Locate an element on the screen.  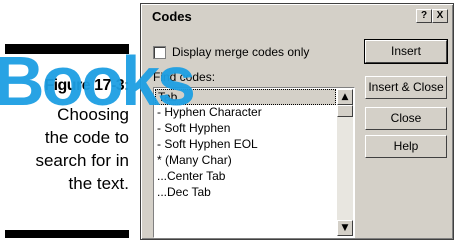
display-merge-codes-option: Display merge codes only is located at coordinates (231, 52).